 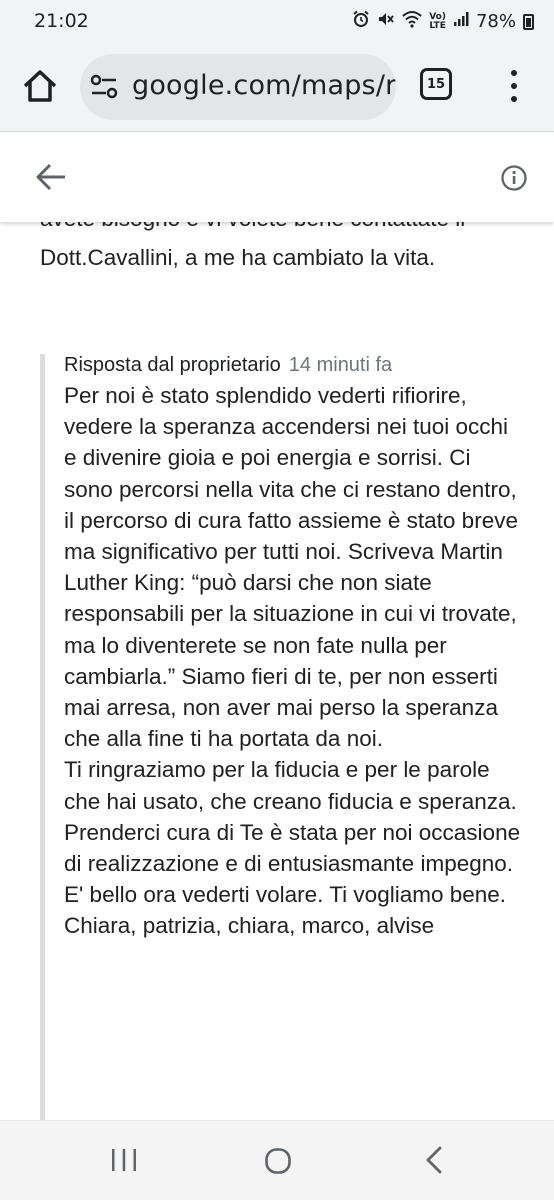 I want to click on status-bar: 21:02 Vo) LTE 78%, so click(x=277, y=22).